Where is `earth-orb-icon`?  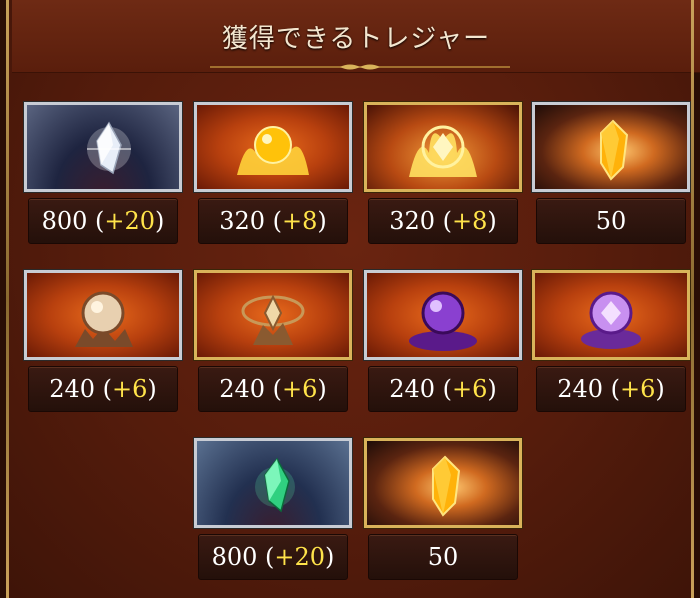
earth-orb-icon is located at coordinates (104, 319).